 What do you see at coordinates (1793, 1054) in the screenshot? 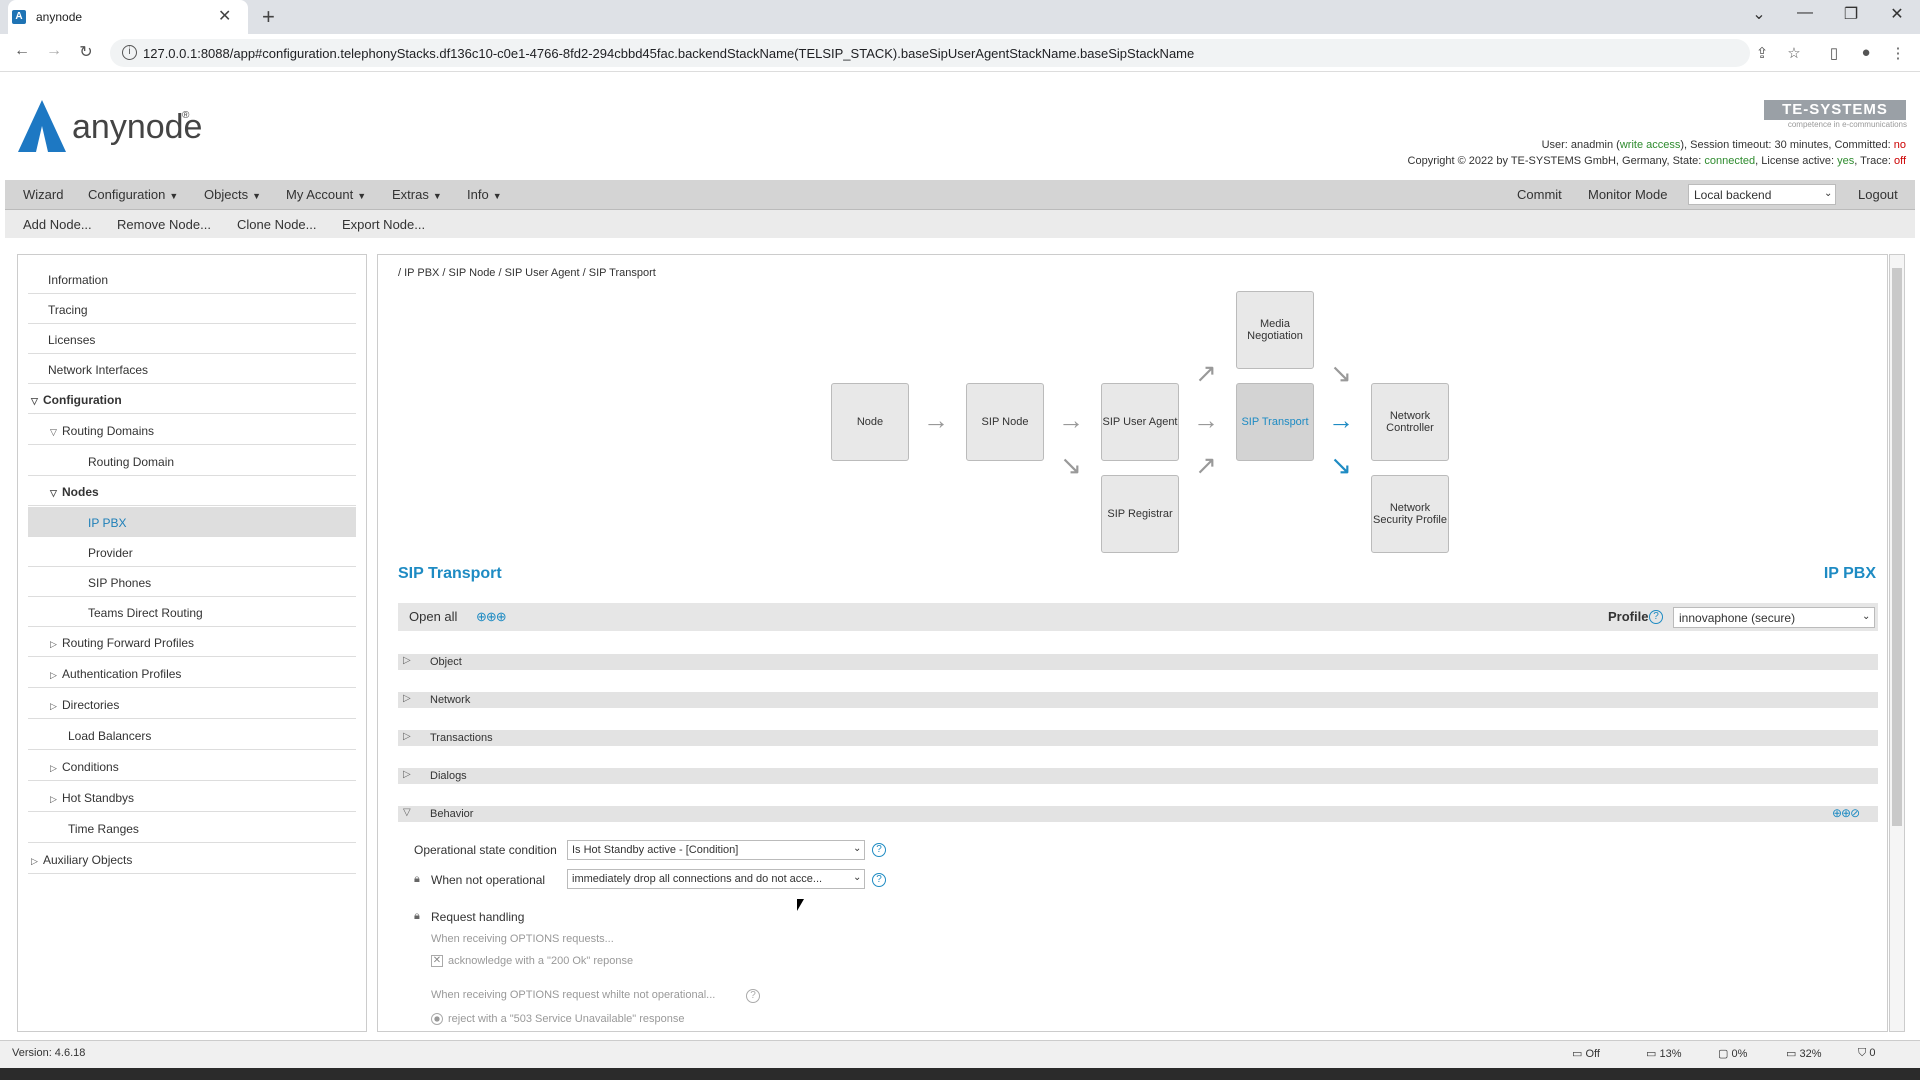
I see `memory-icon: ▭` at bounding box center [1793, 1054].